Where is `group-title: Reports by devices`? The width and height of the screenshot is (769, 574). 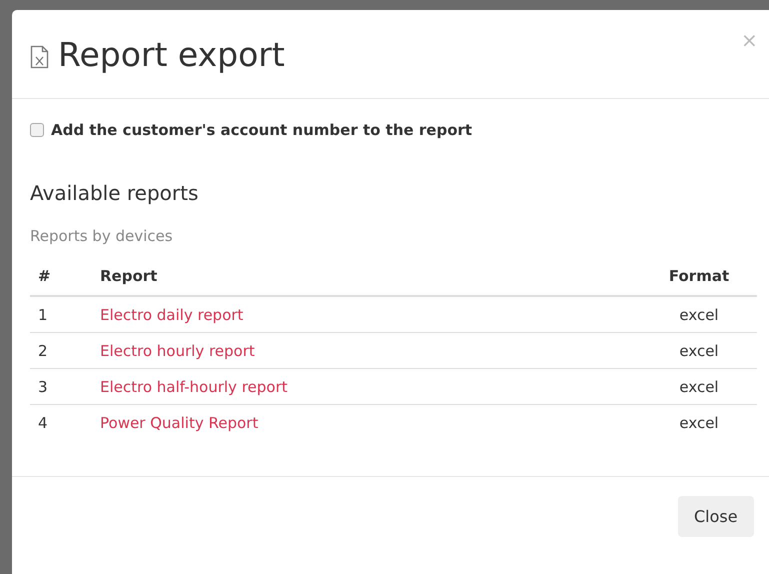 group-title: Reports by devices is located at coordinates (102, 236).